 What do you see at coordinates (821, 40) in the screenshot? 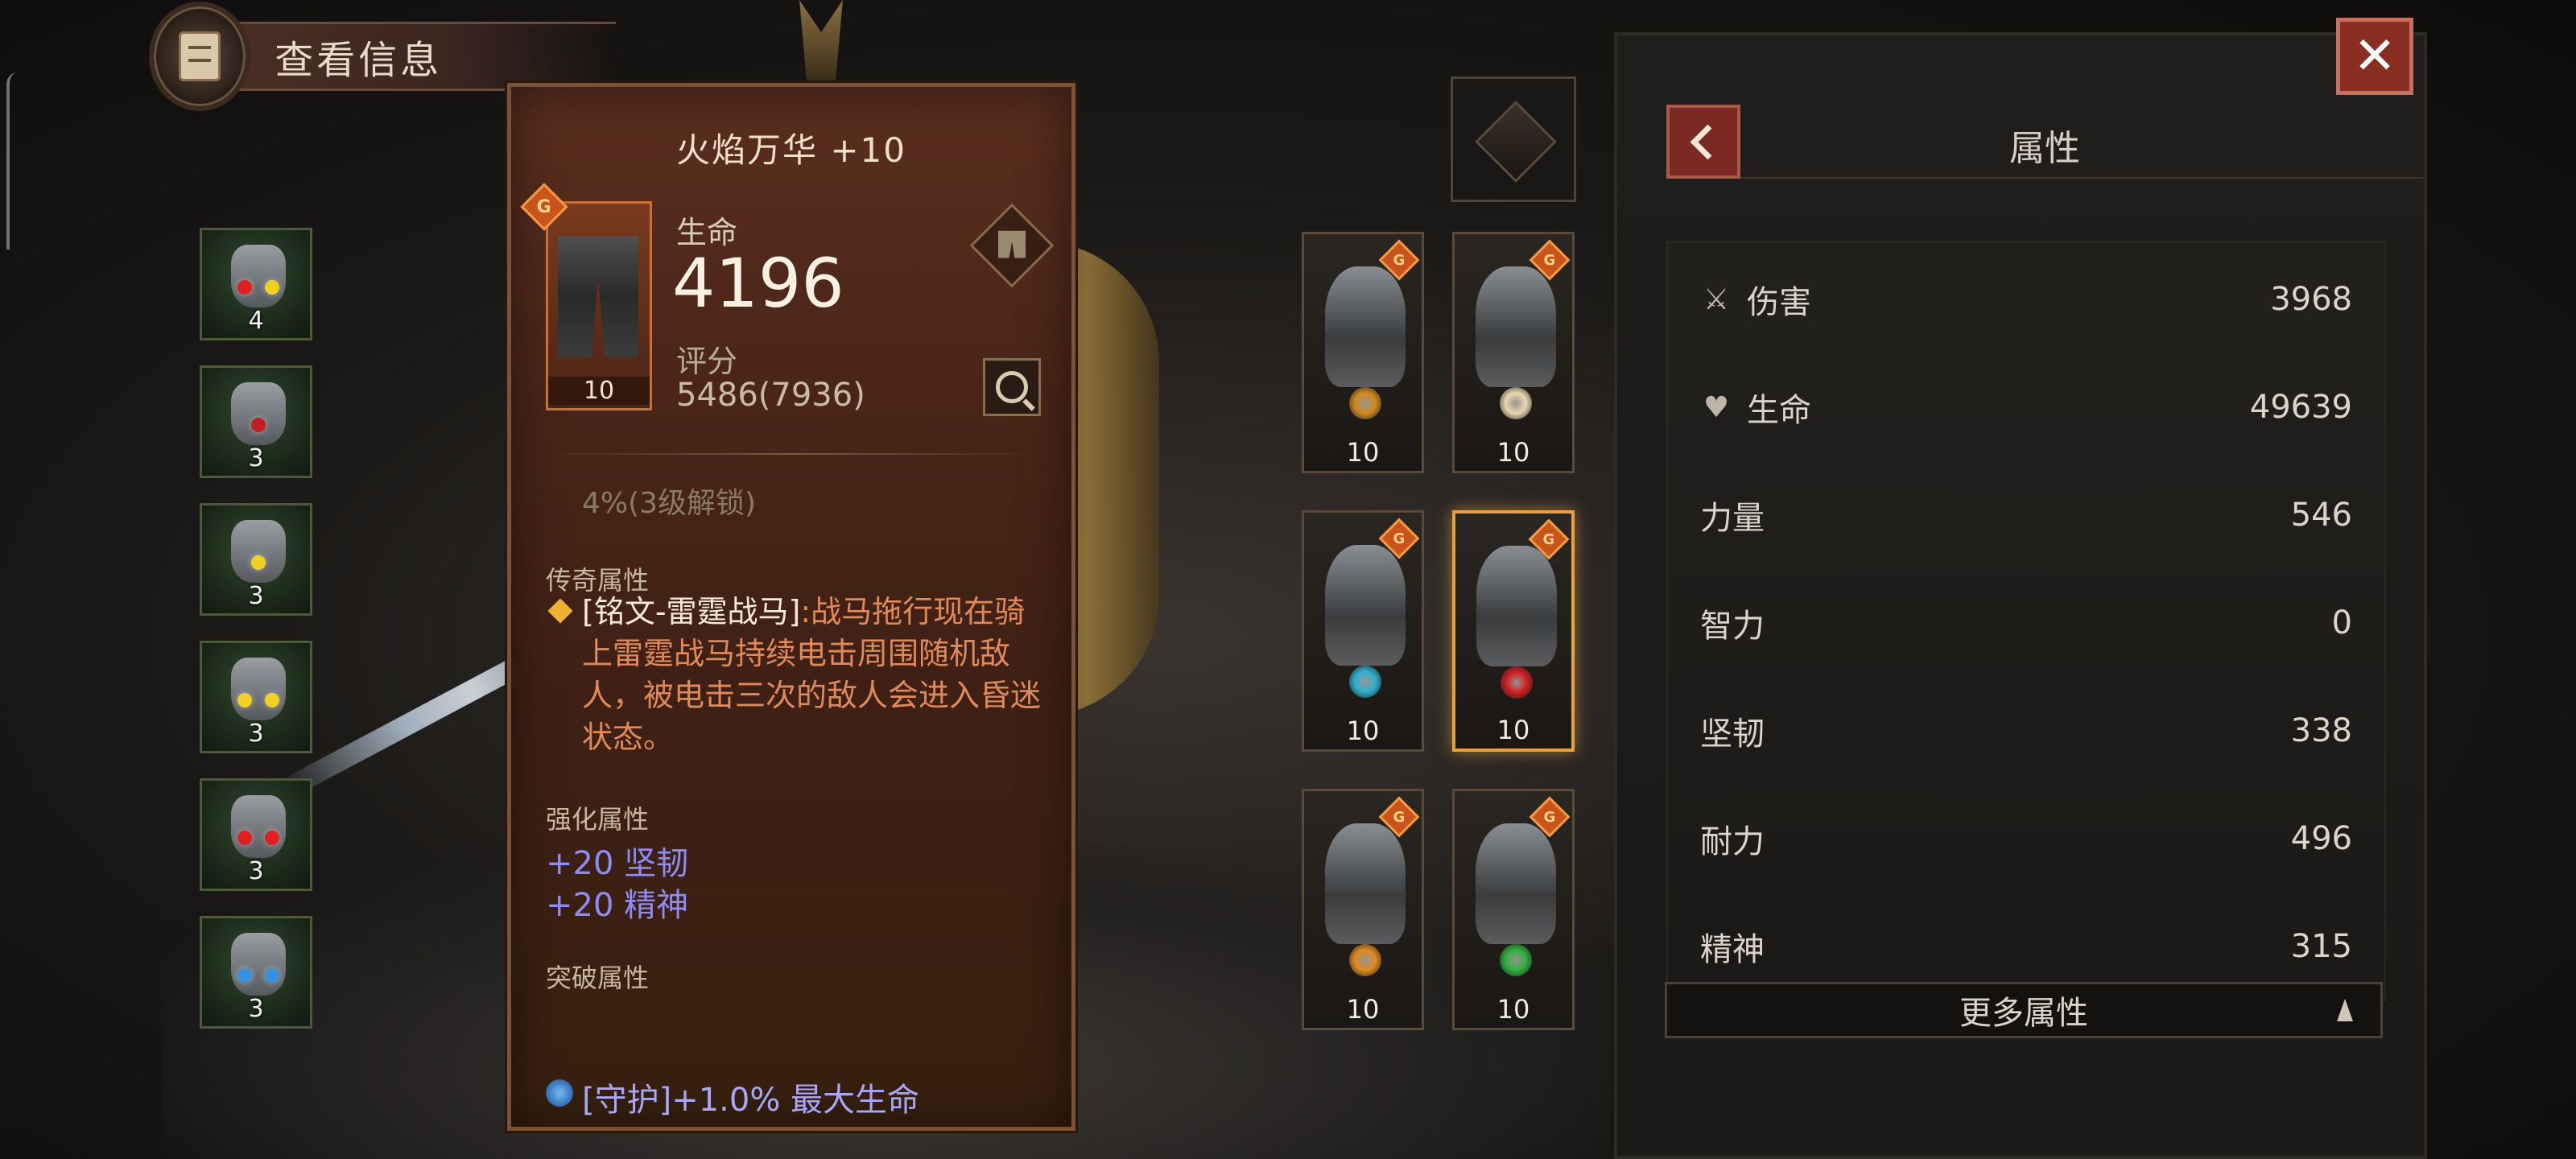
I see `background-crest` at bounding box center [821, 40].